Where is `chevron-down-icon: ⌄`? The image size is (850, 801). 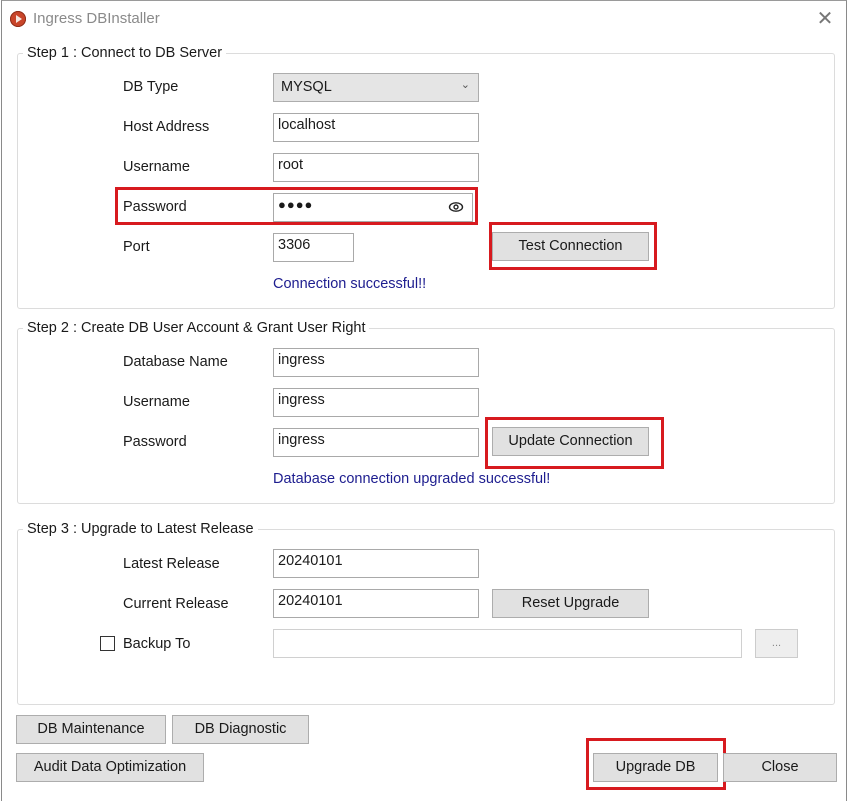 chevron-down-icon: ⌄ is located at coordinates (465, 85).